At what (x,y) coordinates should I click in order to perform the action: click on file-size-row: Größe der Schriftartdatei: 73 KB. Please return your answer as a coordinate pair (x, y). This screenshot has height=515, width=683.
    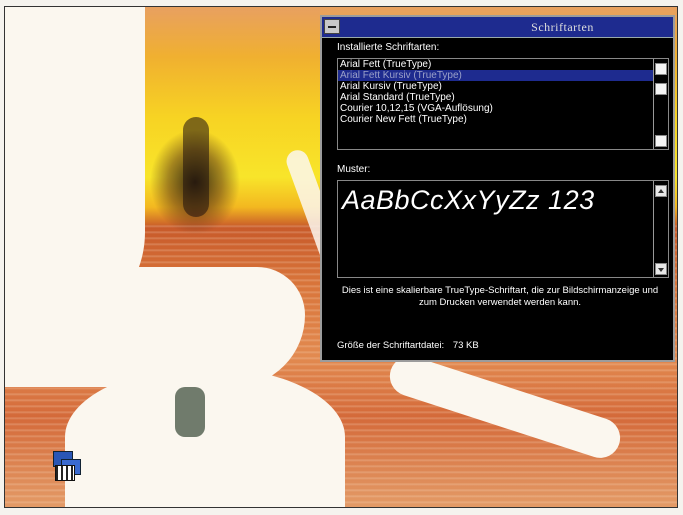
    Looking at the image, I should click on (411, 345).